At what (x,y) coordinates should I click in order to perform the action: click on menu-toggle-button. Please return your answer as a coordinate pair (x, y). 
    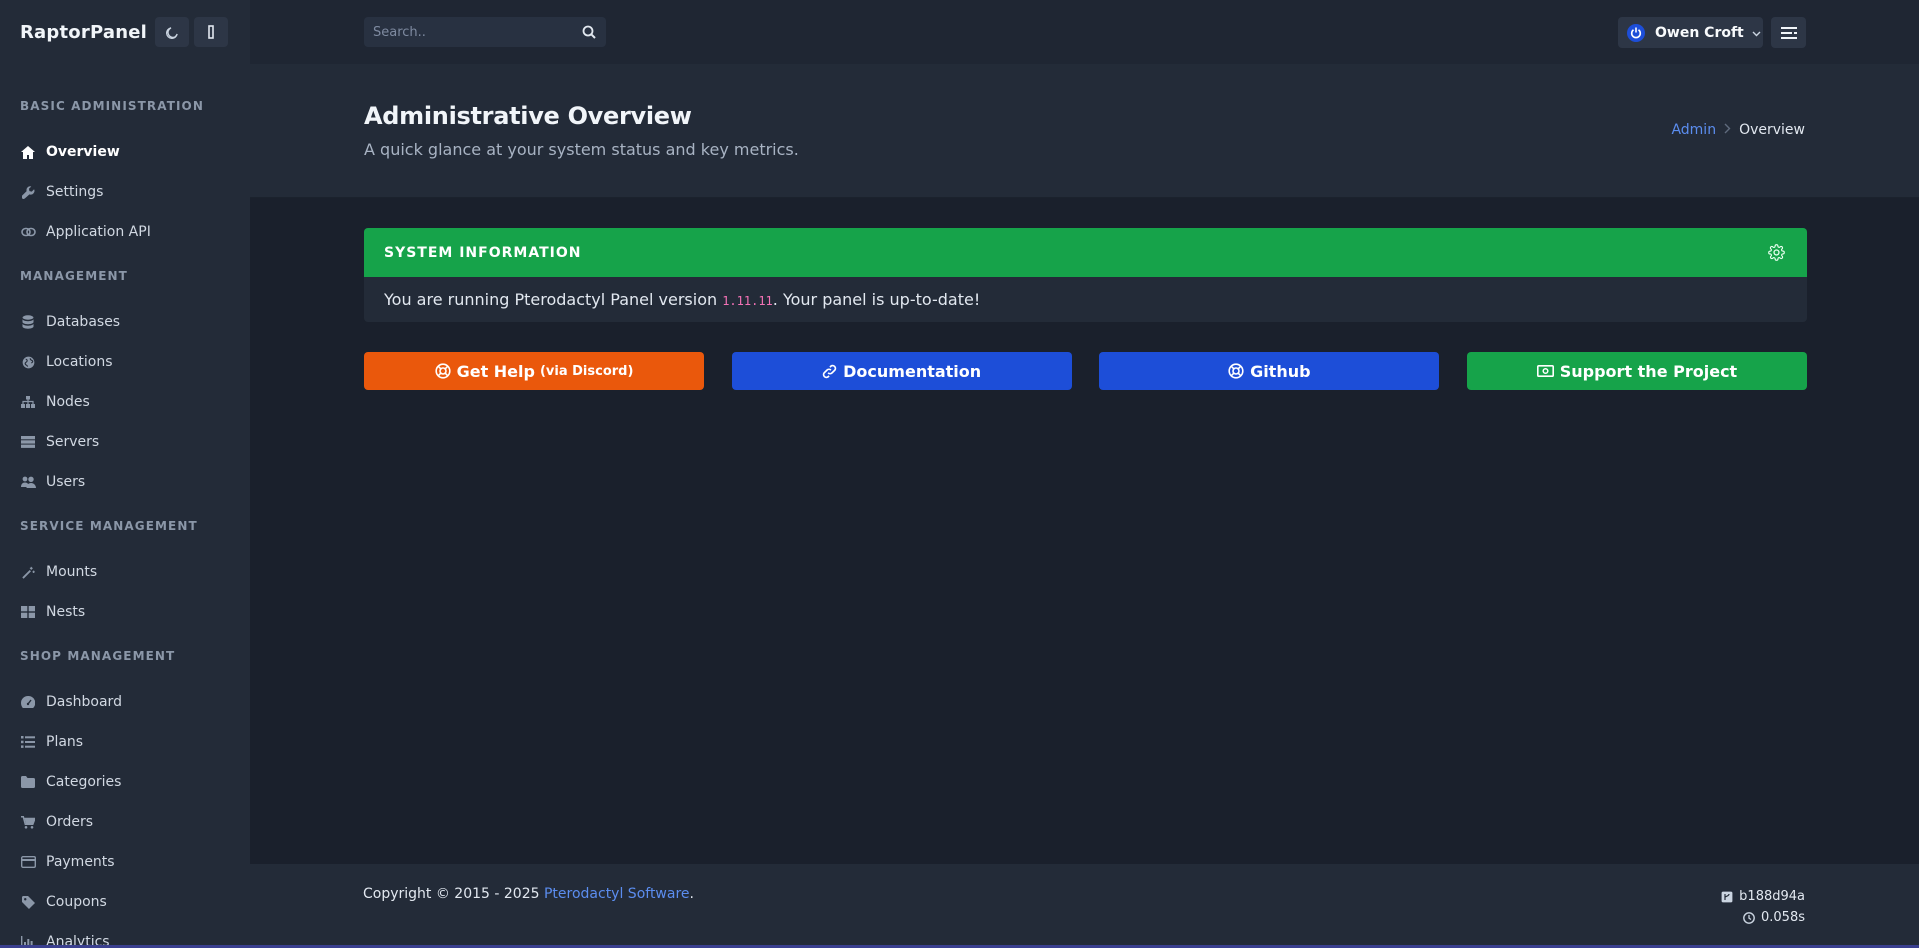
    Looking at the image, I should click on (1788, 32).